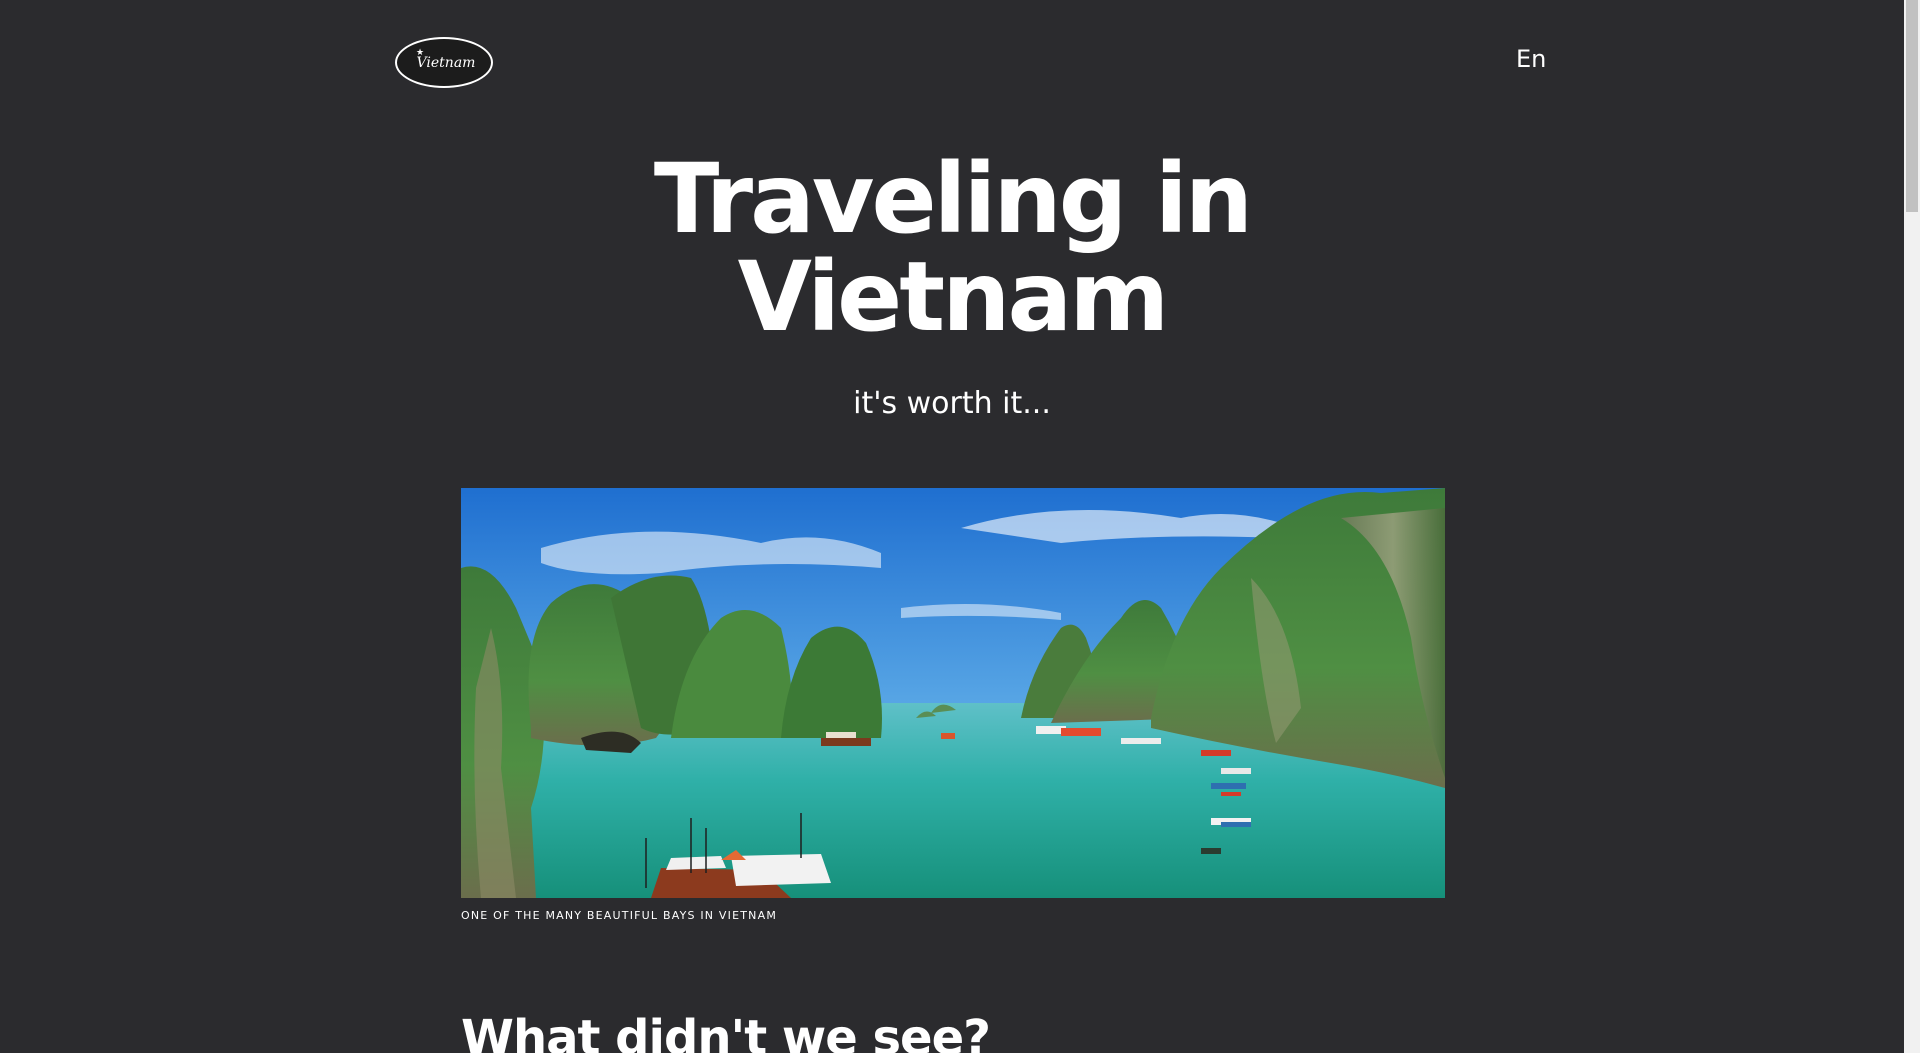 This screenshot has width=1920, height=1053. What do you see at coordinates (444, 62) in the screenshot?
I see `site-logo: ★ Vietnam` at bounding box center [444, 62].